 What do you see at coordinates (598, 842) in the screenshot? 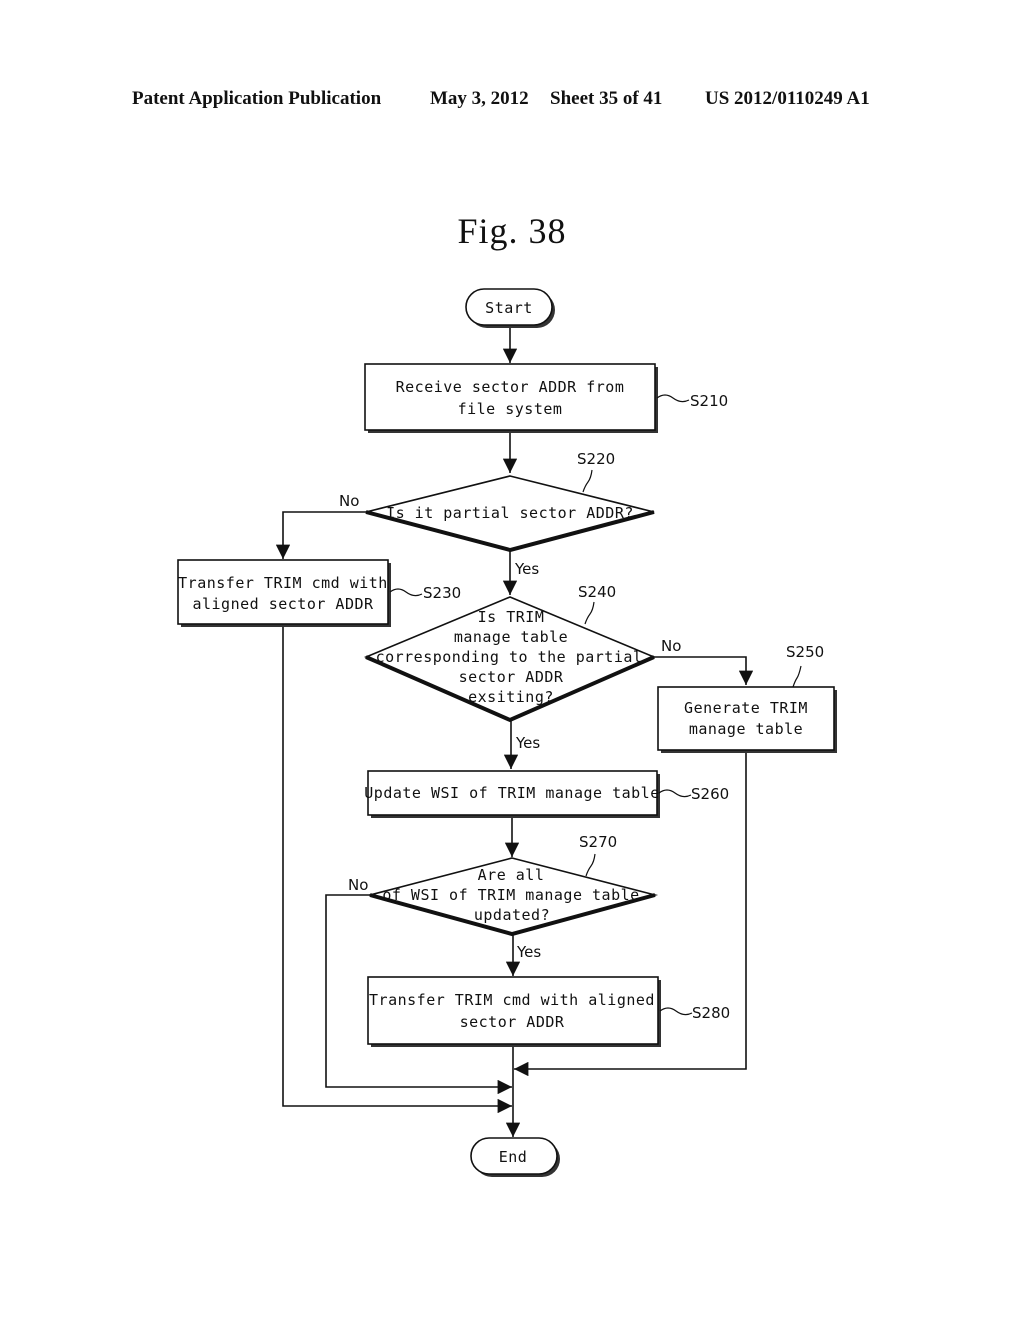
I see `s270-ref: S270` at bounding box center [598, 842].